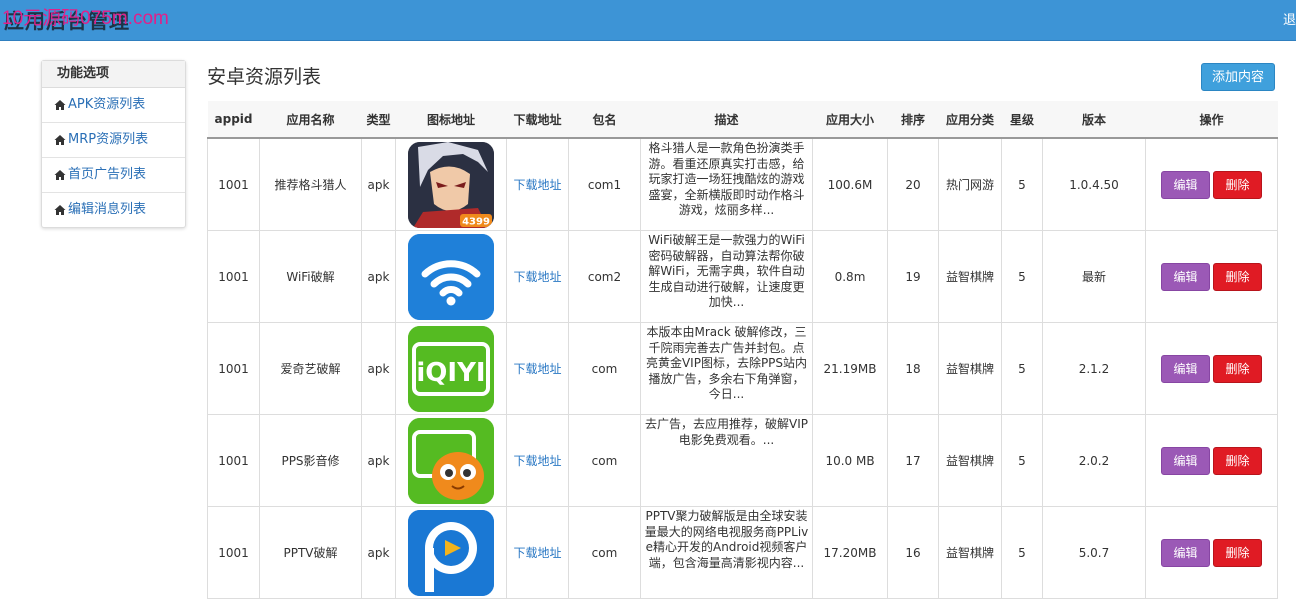  What do you see at coordinates (1094, 184) in the screenshot?
I see `cell-version: 1.0.4.50` at bounding box center [1094, 184].